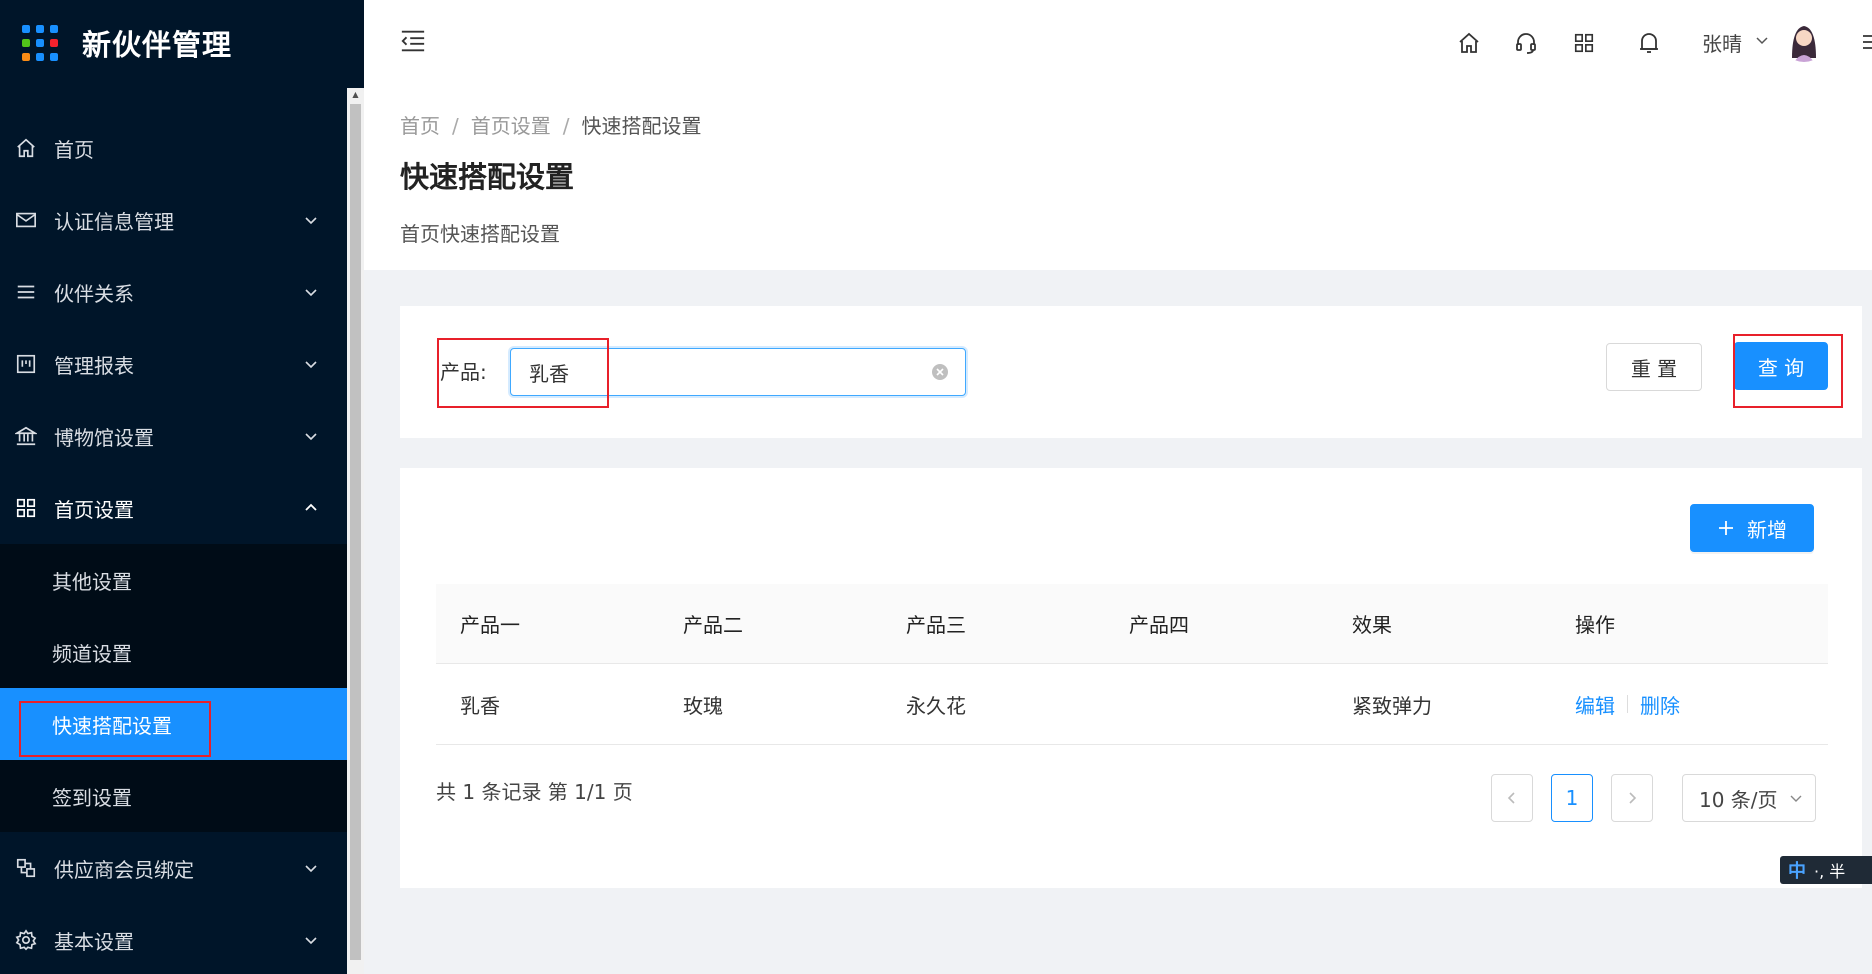 This screenshot has width=1872, height=974. I want to click on column-header: 操作, so click(1595, 625).